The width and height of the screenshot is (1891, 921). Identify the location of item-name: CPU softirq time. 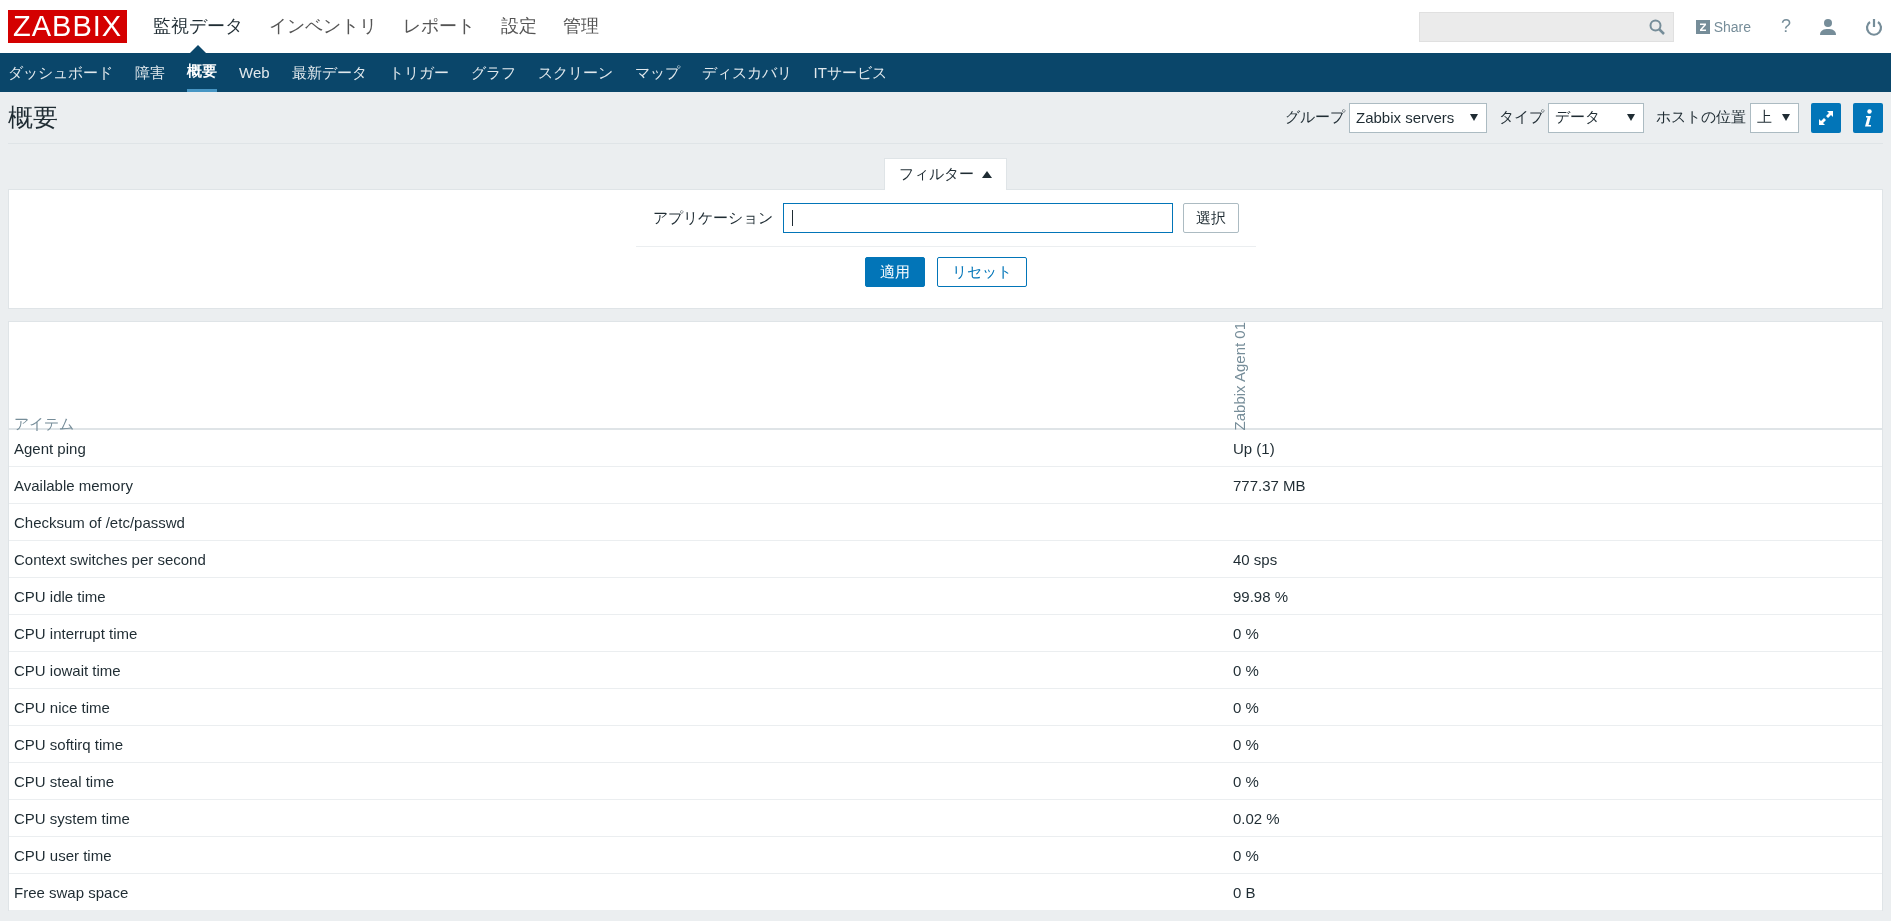
(69, 744).